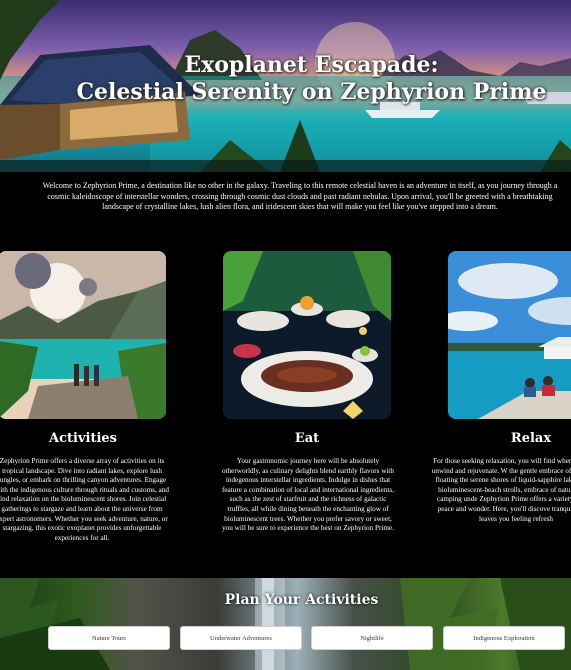  What do you see at coordinates (504, 638) in the screenshot?
I see `indigenous-exploration-button: Indigenous Exploration` at bounding box center [504, 638].